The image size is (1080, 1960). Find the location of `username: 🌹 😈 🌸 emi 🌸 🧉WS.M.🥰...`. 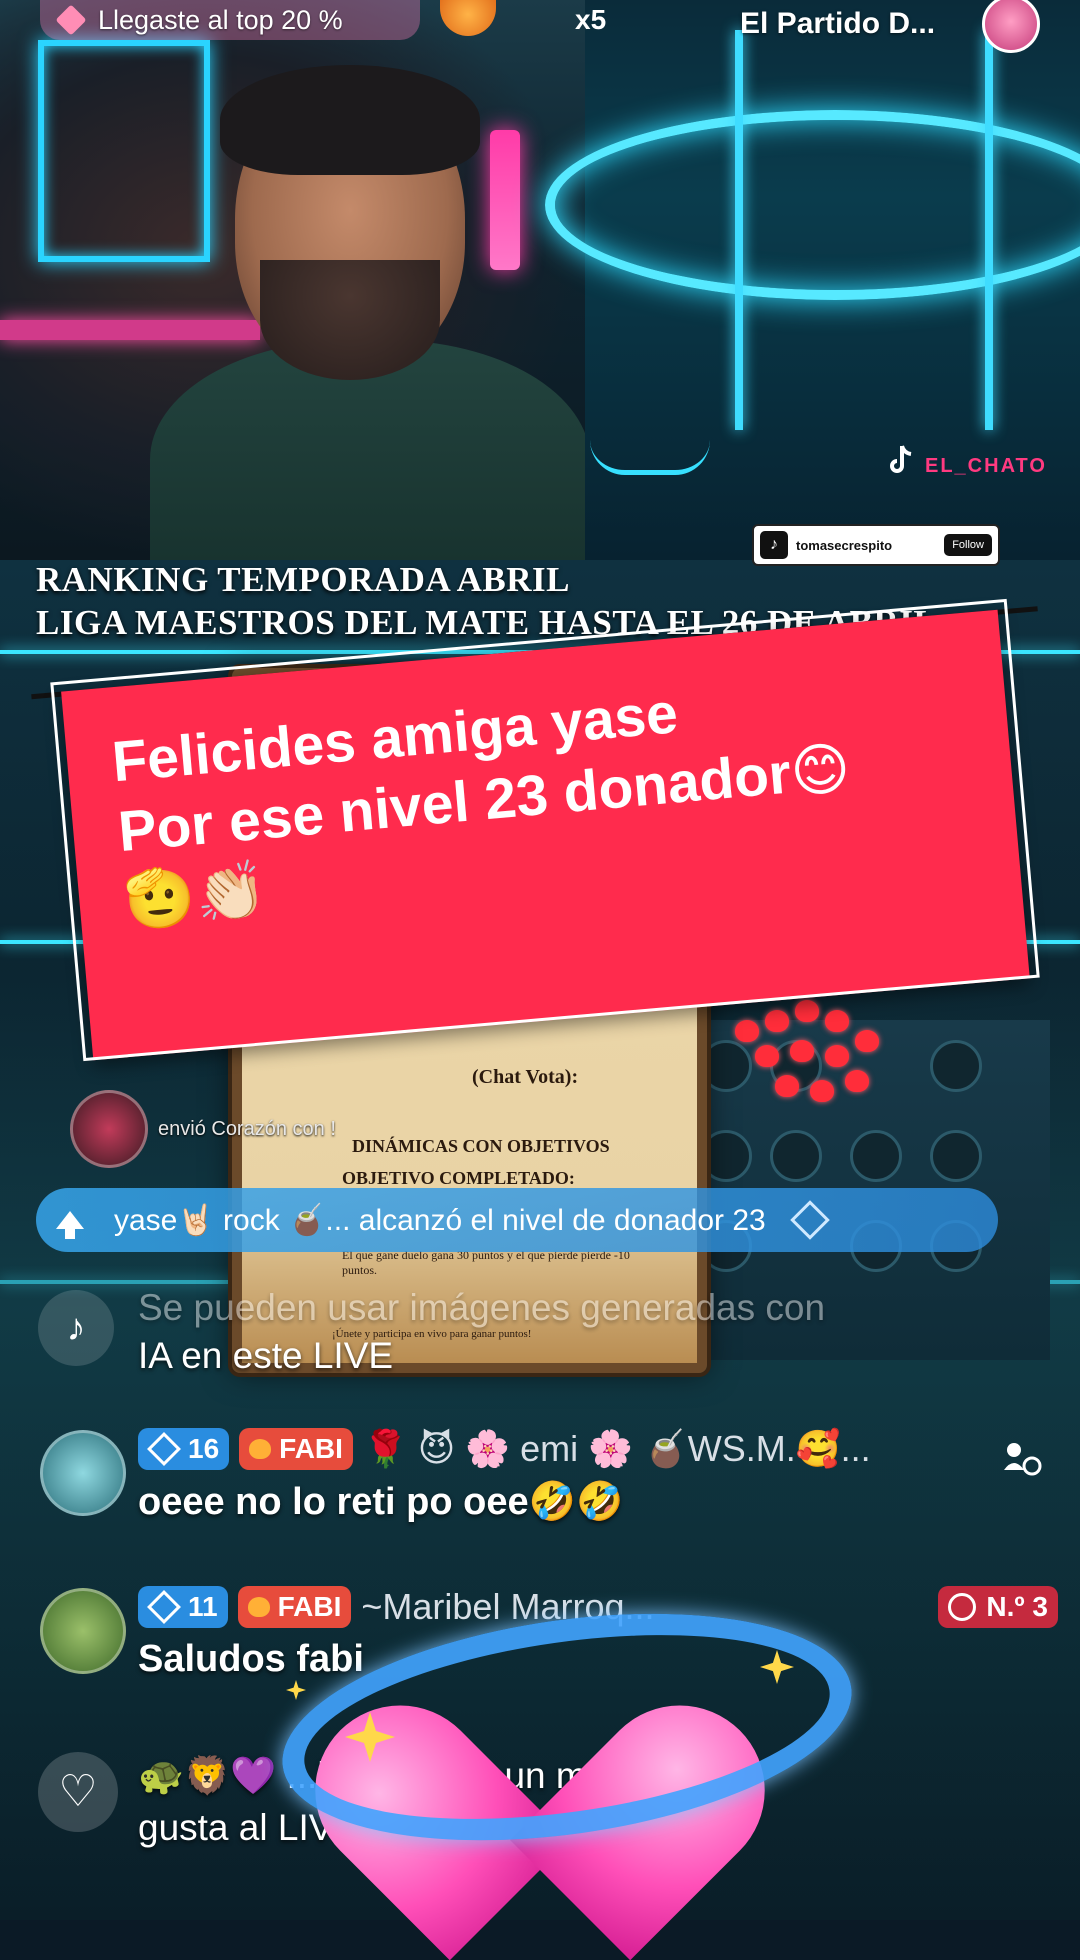

username: 🌹 😈 🌸 emi 🌸 🧉WS.M.🥰... is located at coordinates (617, 1449).